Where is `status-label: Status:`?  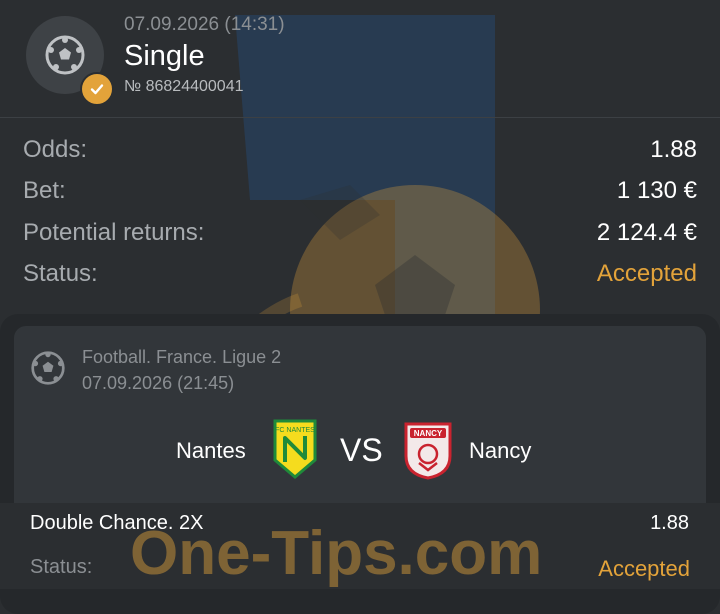
status-label: Status: is located at coordinates (60, 273).